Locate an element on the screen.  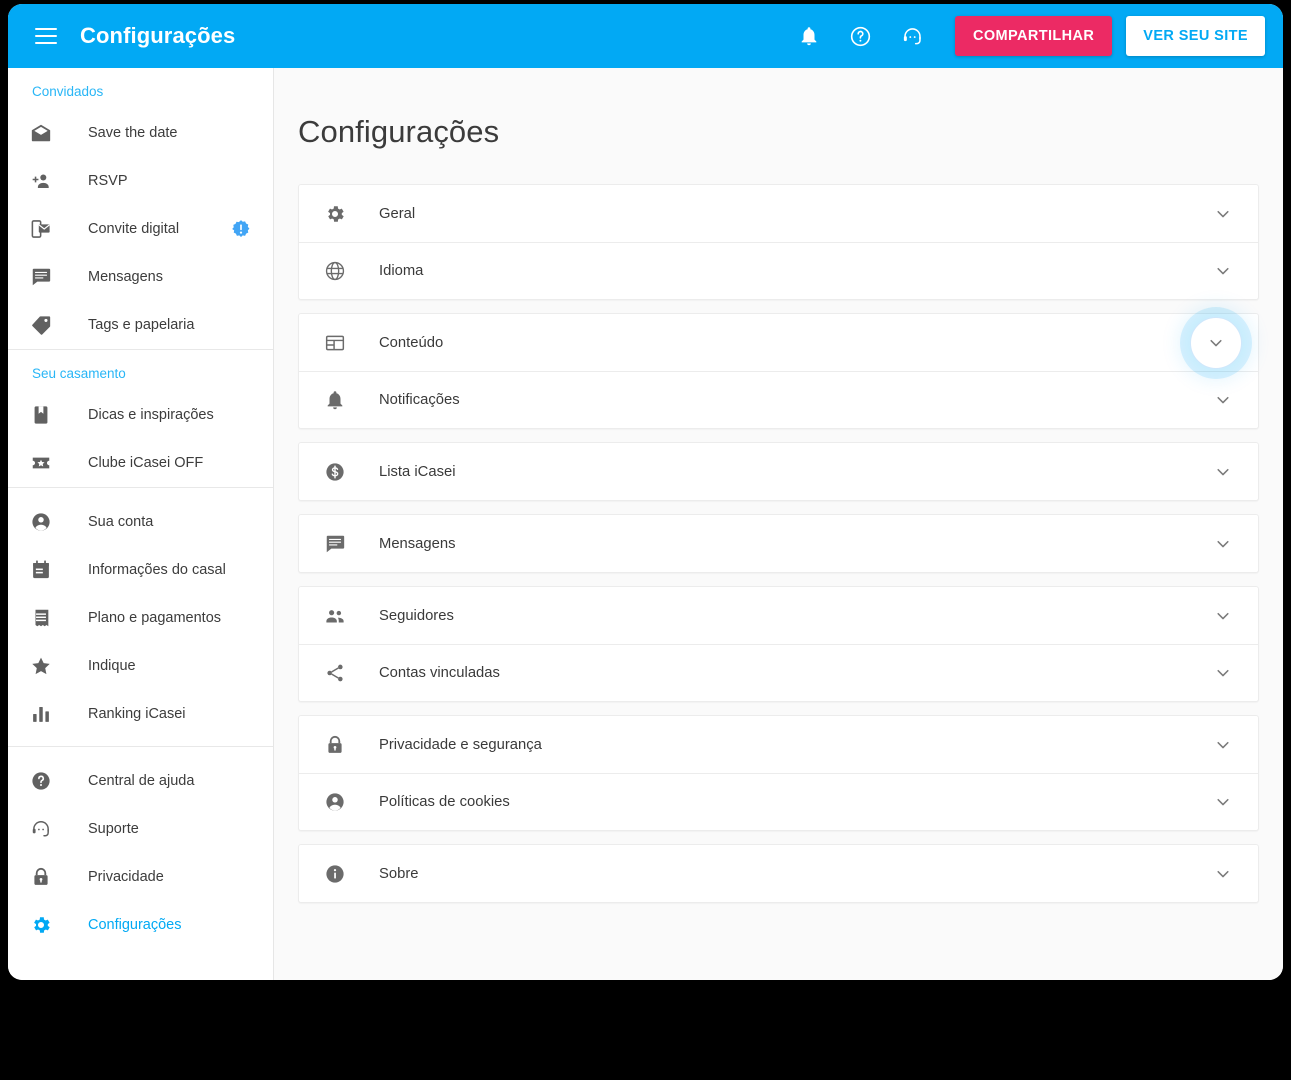
settings-row-label: Conteúdo is located at coordinates (411, 342).